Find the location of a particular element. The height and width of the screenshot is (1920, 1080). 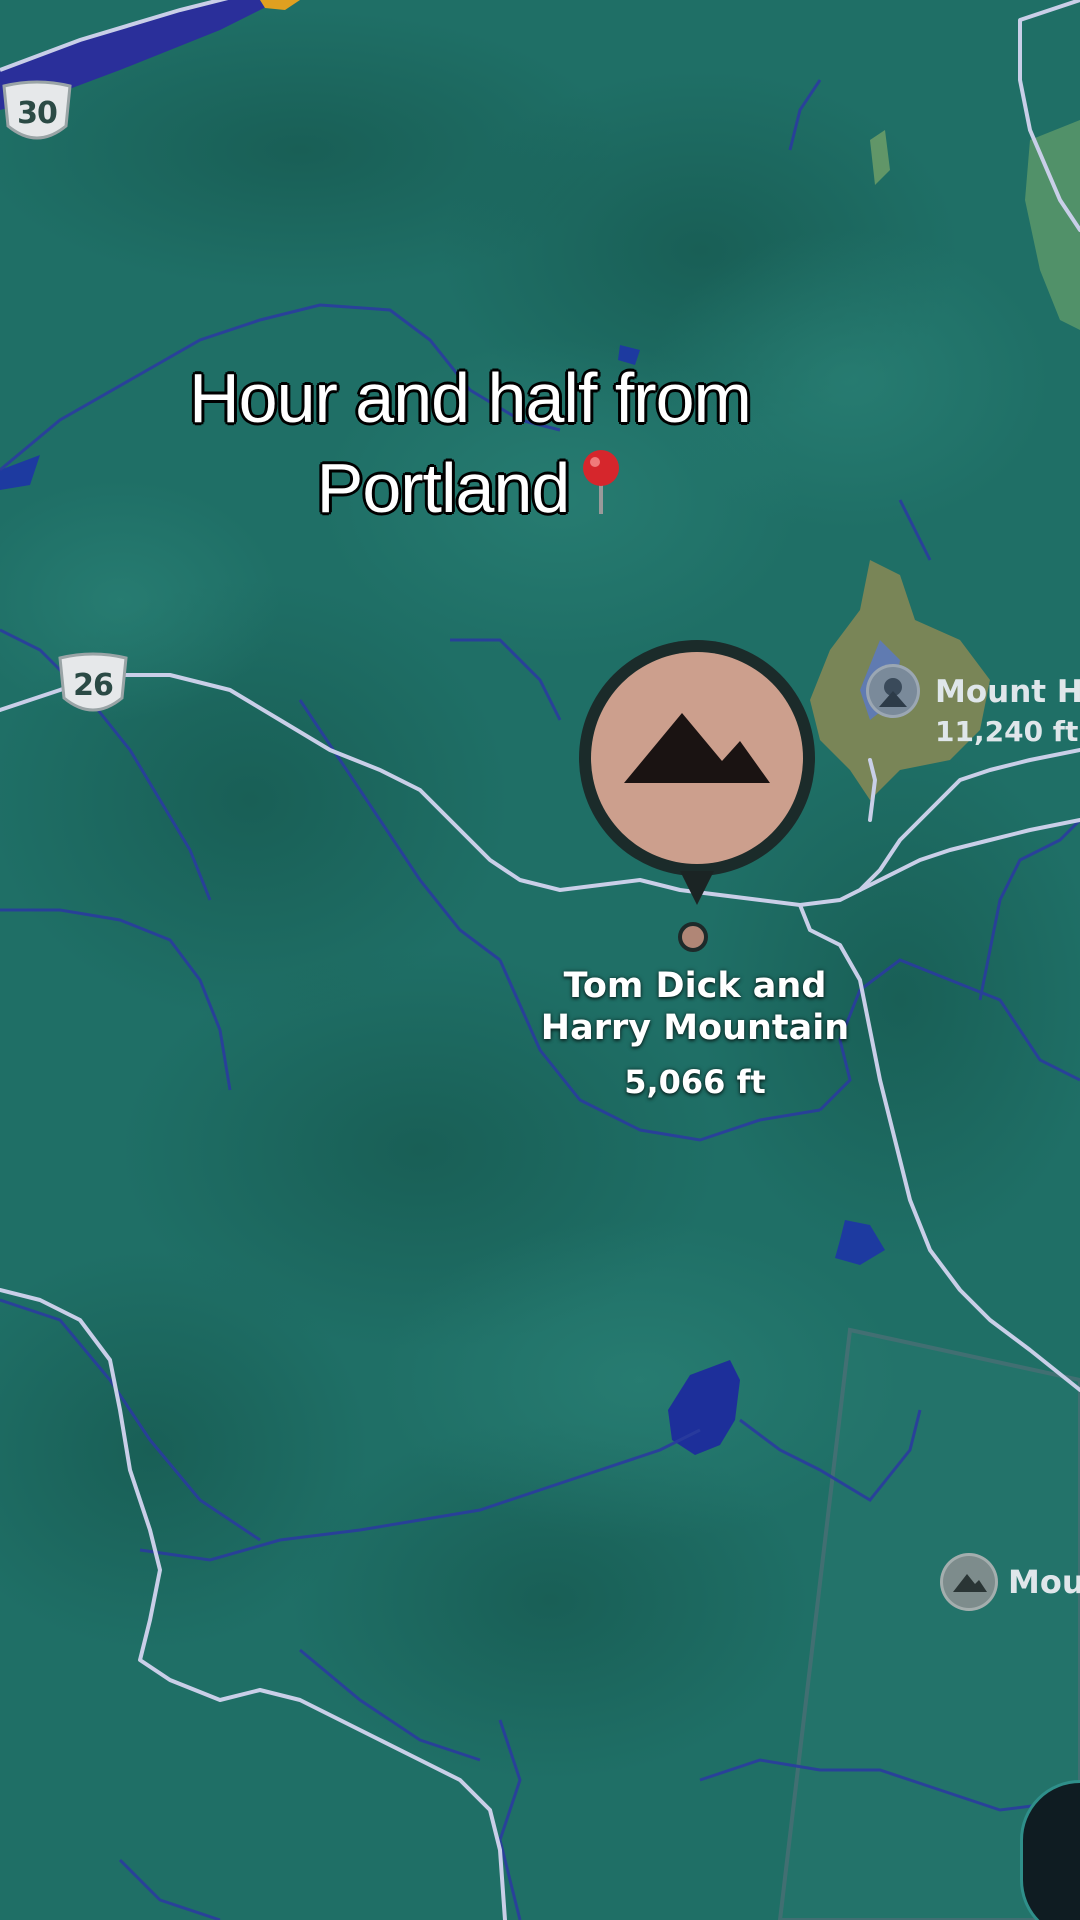

highway-shield-26: 26 is located at coordinates (93, 685).